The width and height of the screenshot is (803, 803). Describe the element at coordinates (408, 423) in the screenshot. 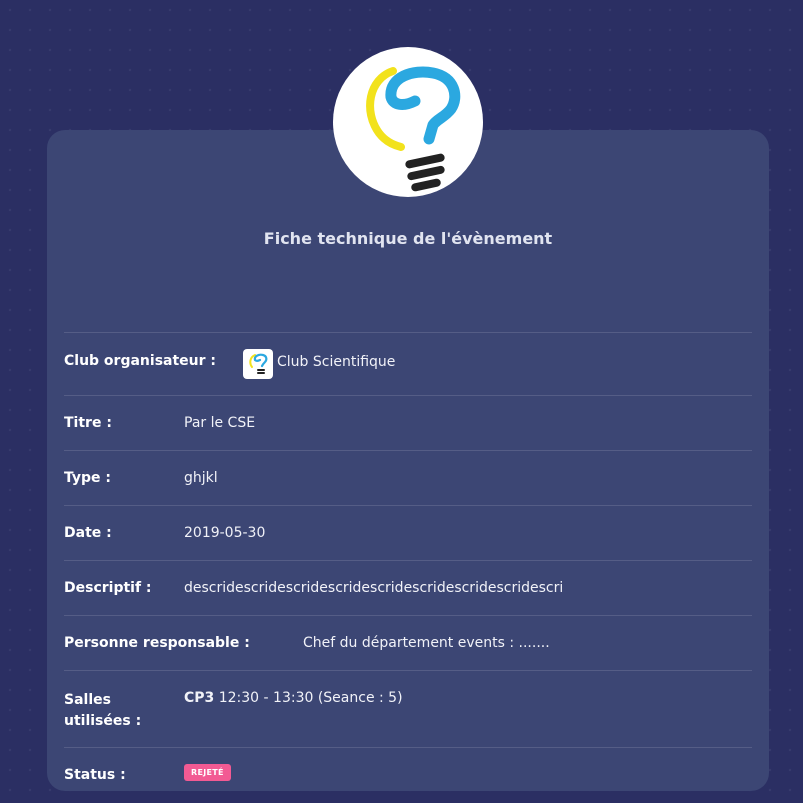

I see `field-row-titre: Titre : Par le CSE` at that location.